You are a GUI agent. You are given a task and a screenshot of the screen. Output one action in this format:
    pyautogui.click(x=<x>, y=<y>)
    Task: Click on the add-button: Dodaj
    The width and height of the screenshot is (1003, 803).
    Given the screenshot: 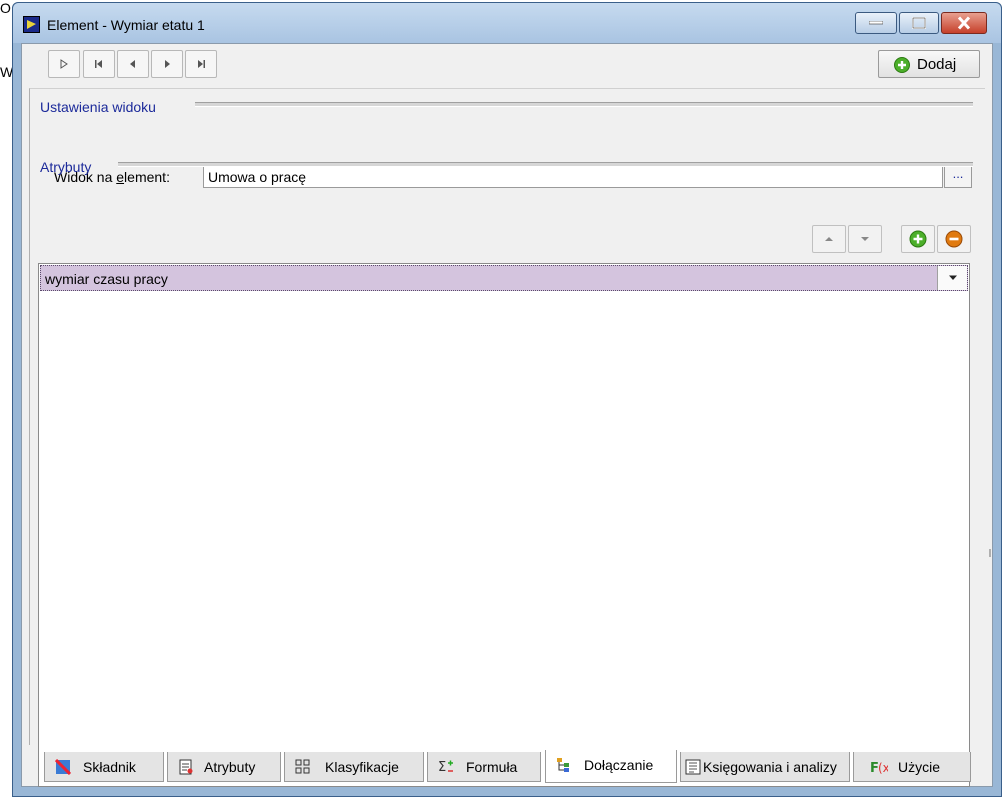 What is the action you would take?
    pyautogui.click(x=929, y=64)
    